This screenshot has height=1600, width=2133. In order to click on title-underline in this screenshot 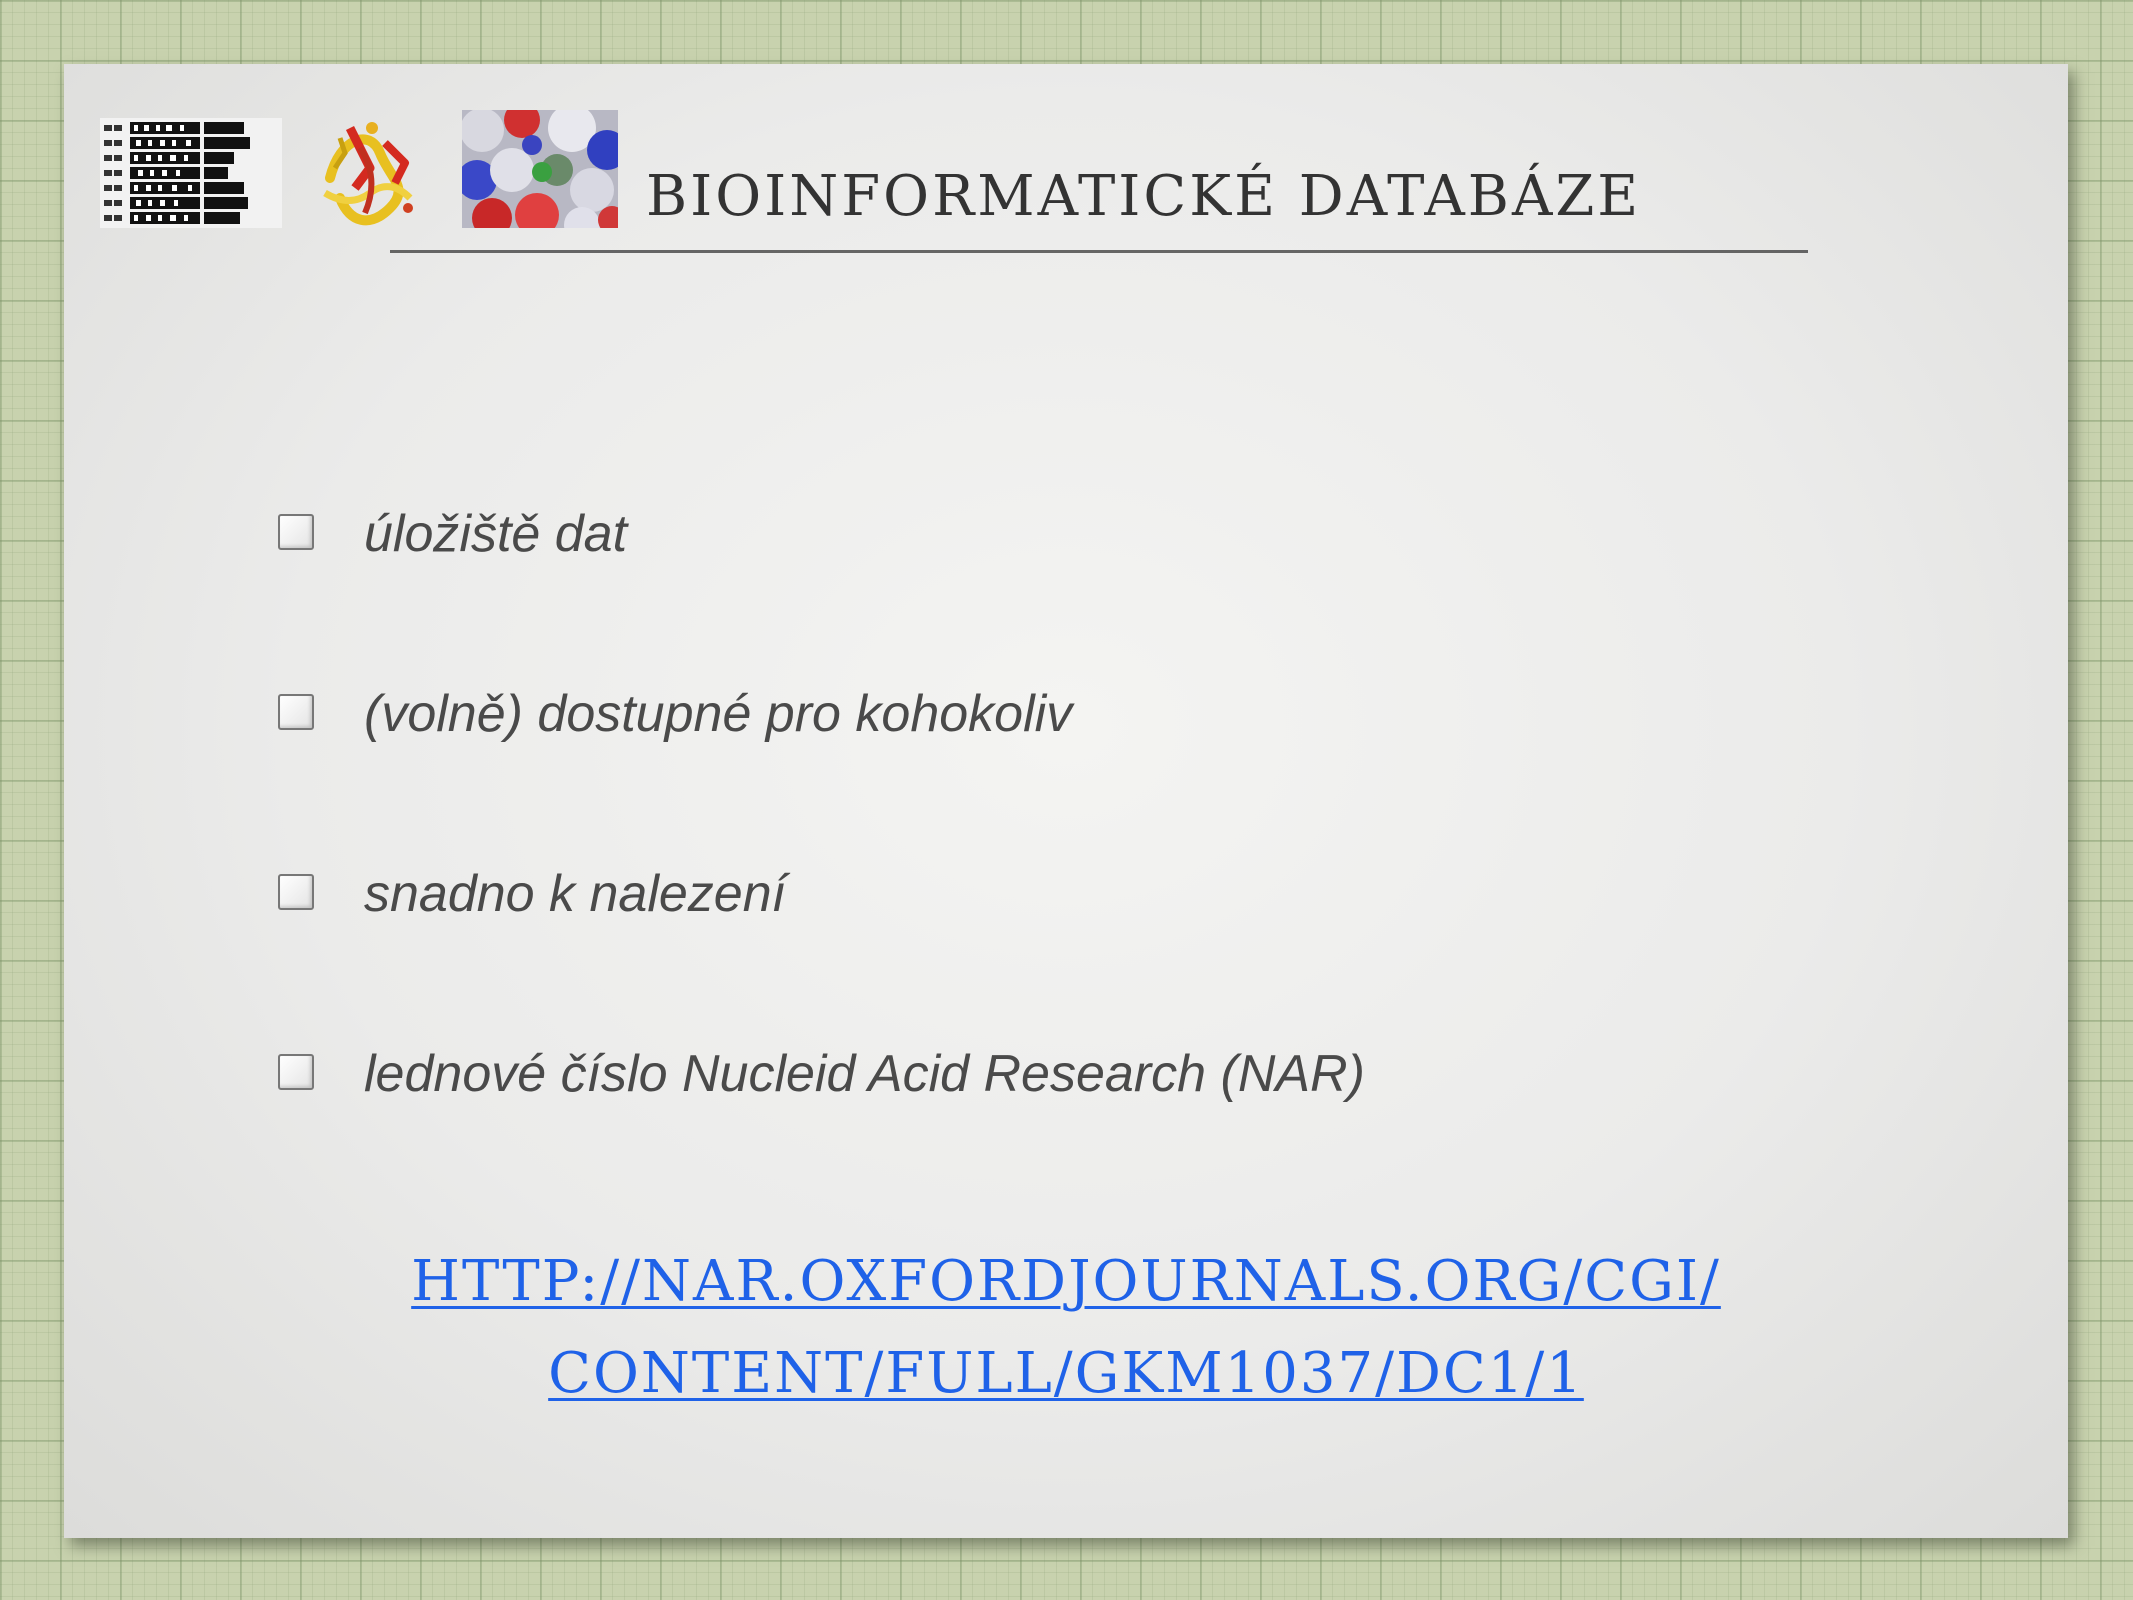, I will do `click(1099, 251)`.